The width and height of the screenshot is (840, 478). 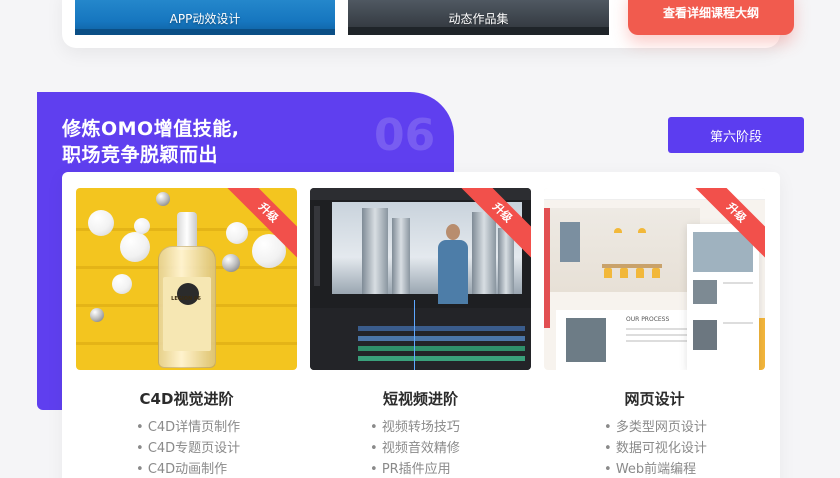 I want to click on video-course-image: 升级, so click(x=420, y=279).